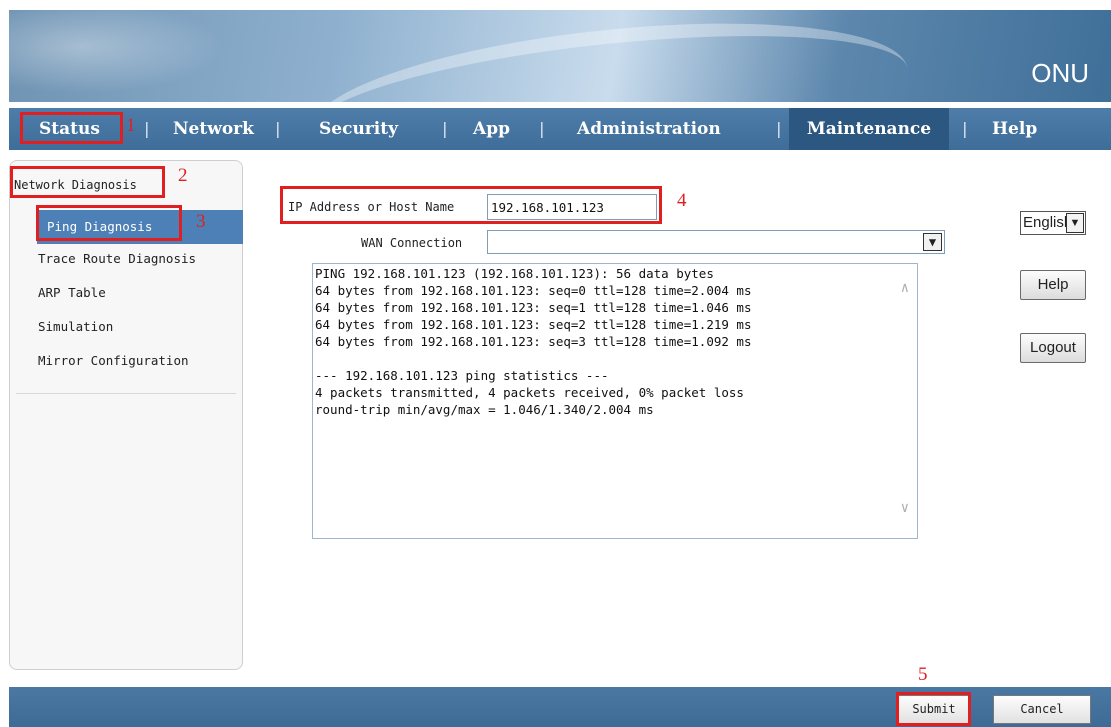 The width and height of the screenshot is (1111, 727). I want to click on annotation-number-1: 1, so click(131, 125).